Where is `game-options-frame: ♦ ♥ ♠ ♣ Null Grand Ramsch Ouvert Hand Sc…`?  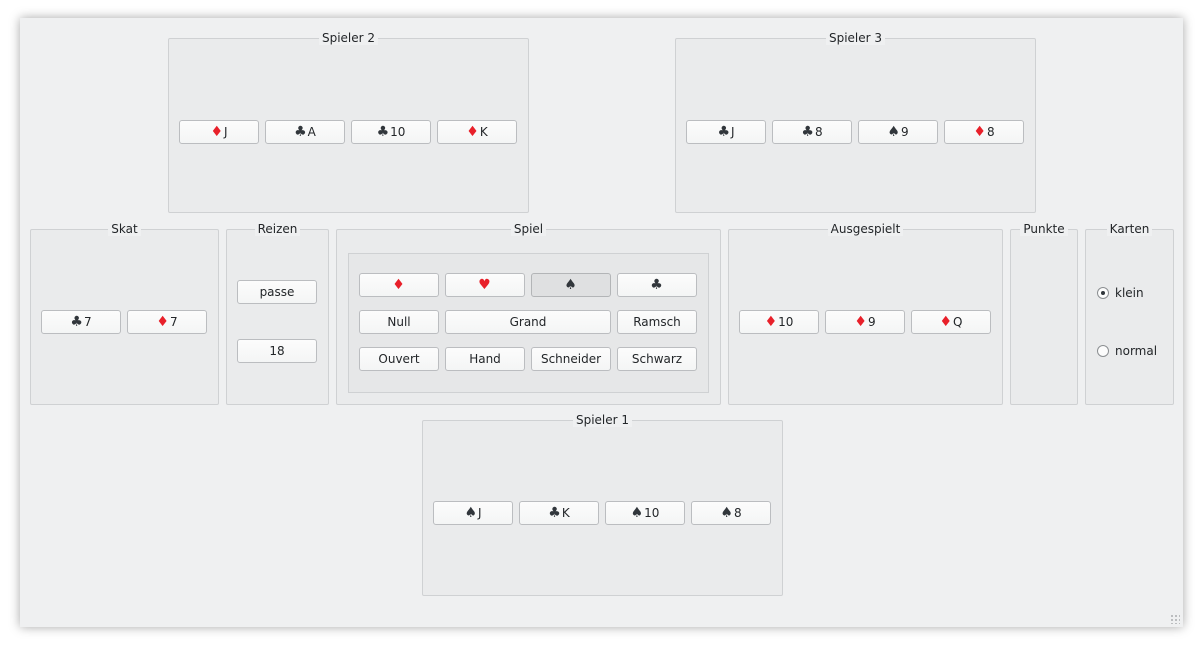 game-options-frame: ♦ ♥ ♠ ♣ Null Grand Ramsch Ouvert Hand Sc… is located at coordinates (528, 323).